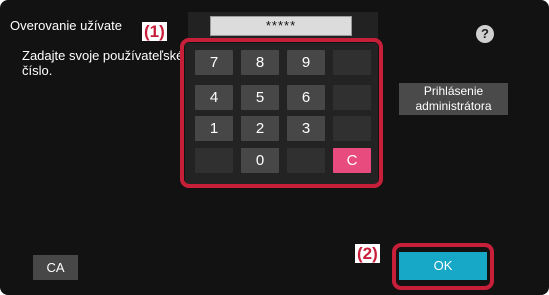 Image resolution: width=549 pixels, height=295 pixels. What do you see at coordinates (55, 267) in the screenshot?
I see `ca-button: CA` at bounding box center [55, 267].